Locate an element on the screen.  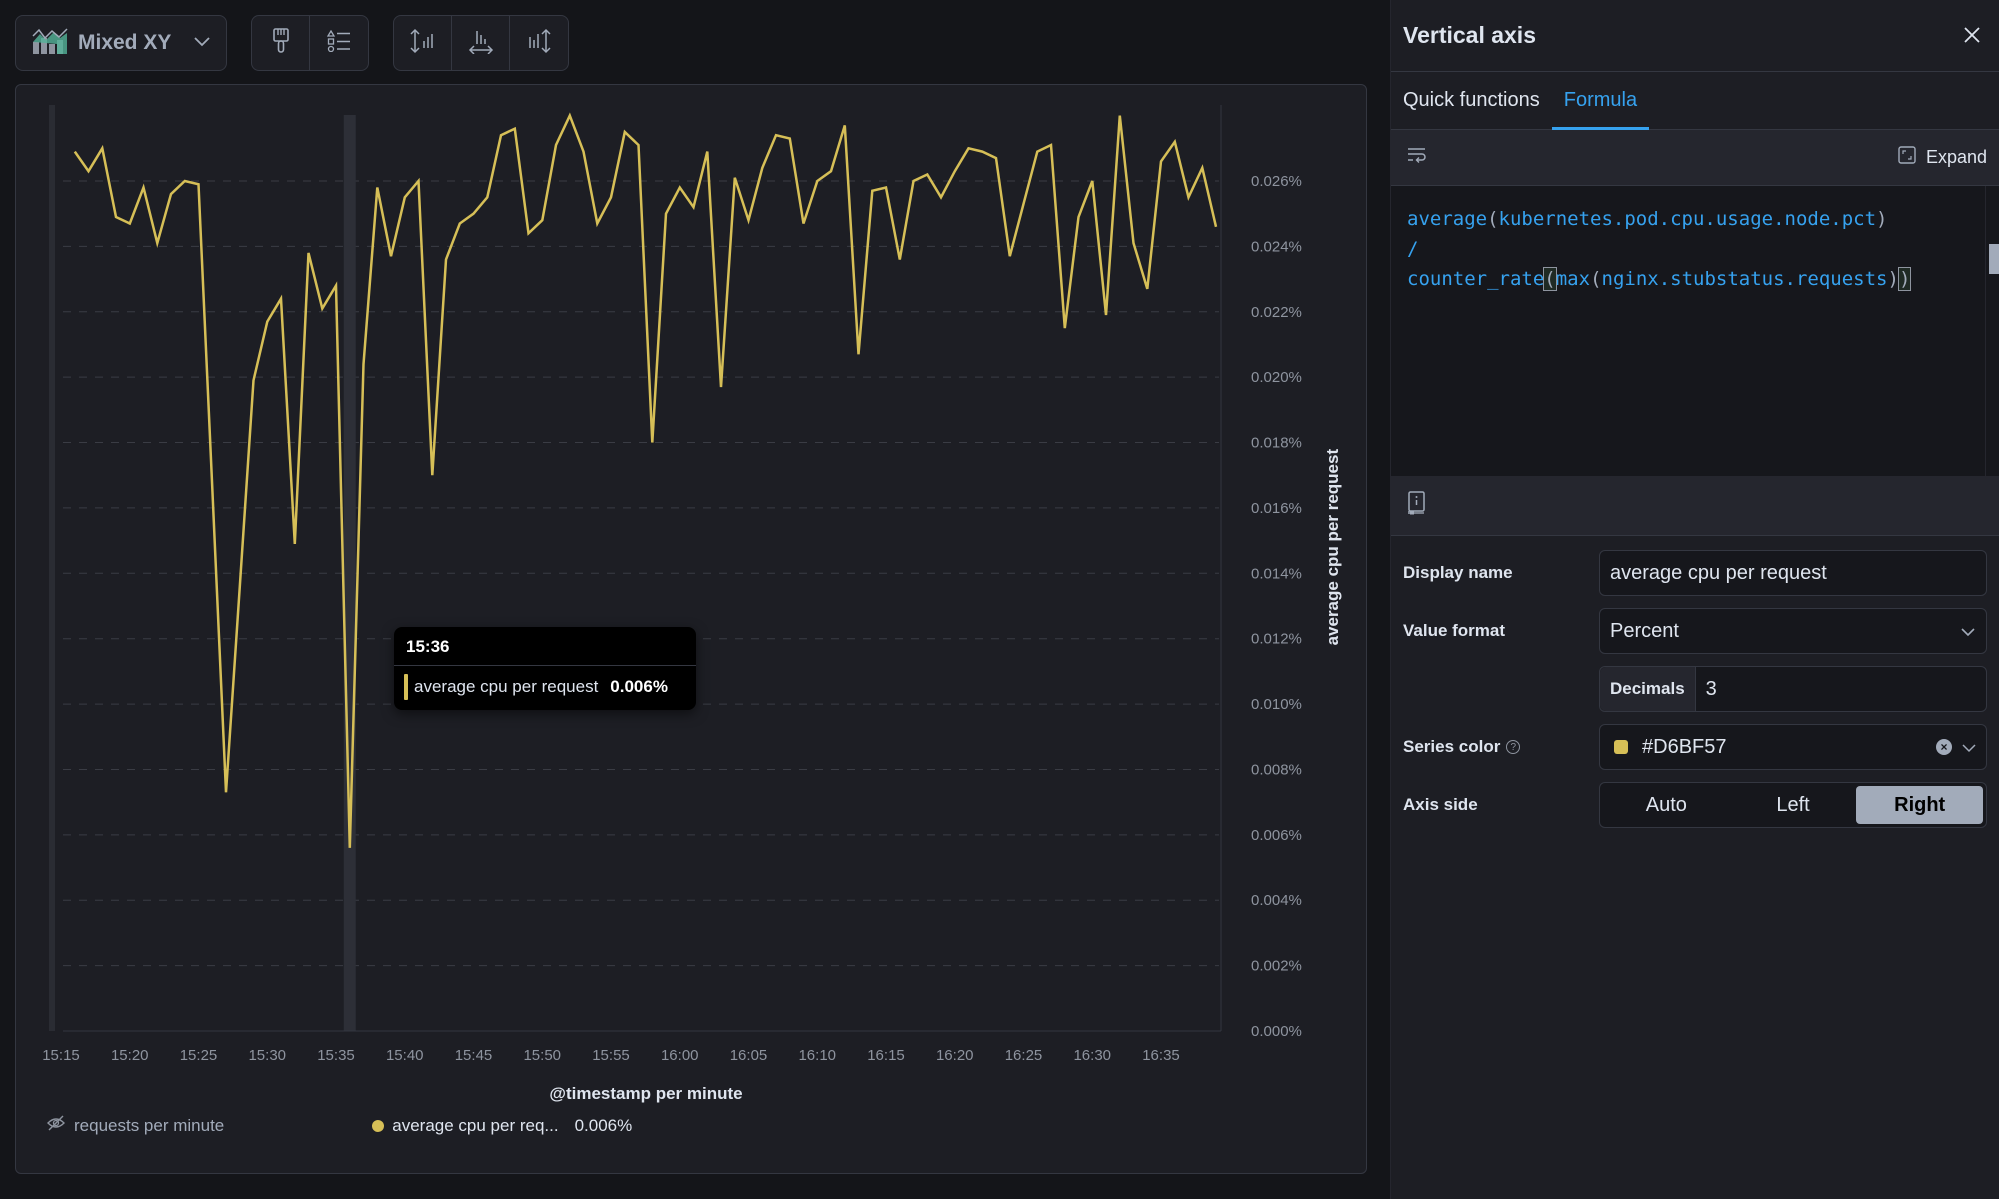
chart-type-switcher: Mixed XY is located at coordinates (121, 43).